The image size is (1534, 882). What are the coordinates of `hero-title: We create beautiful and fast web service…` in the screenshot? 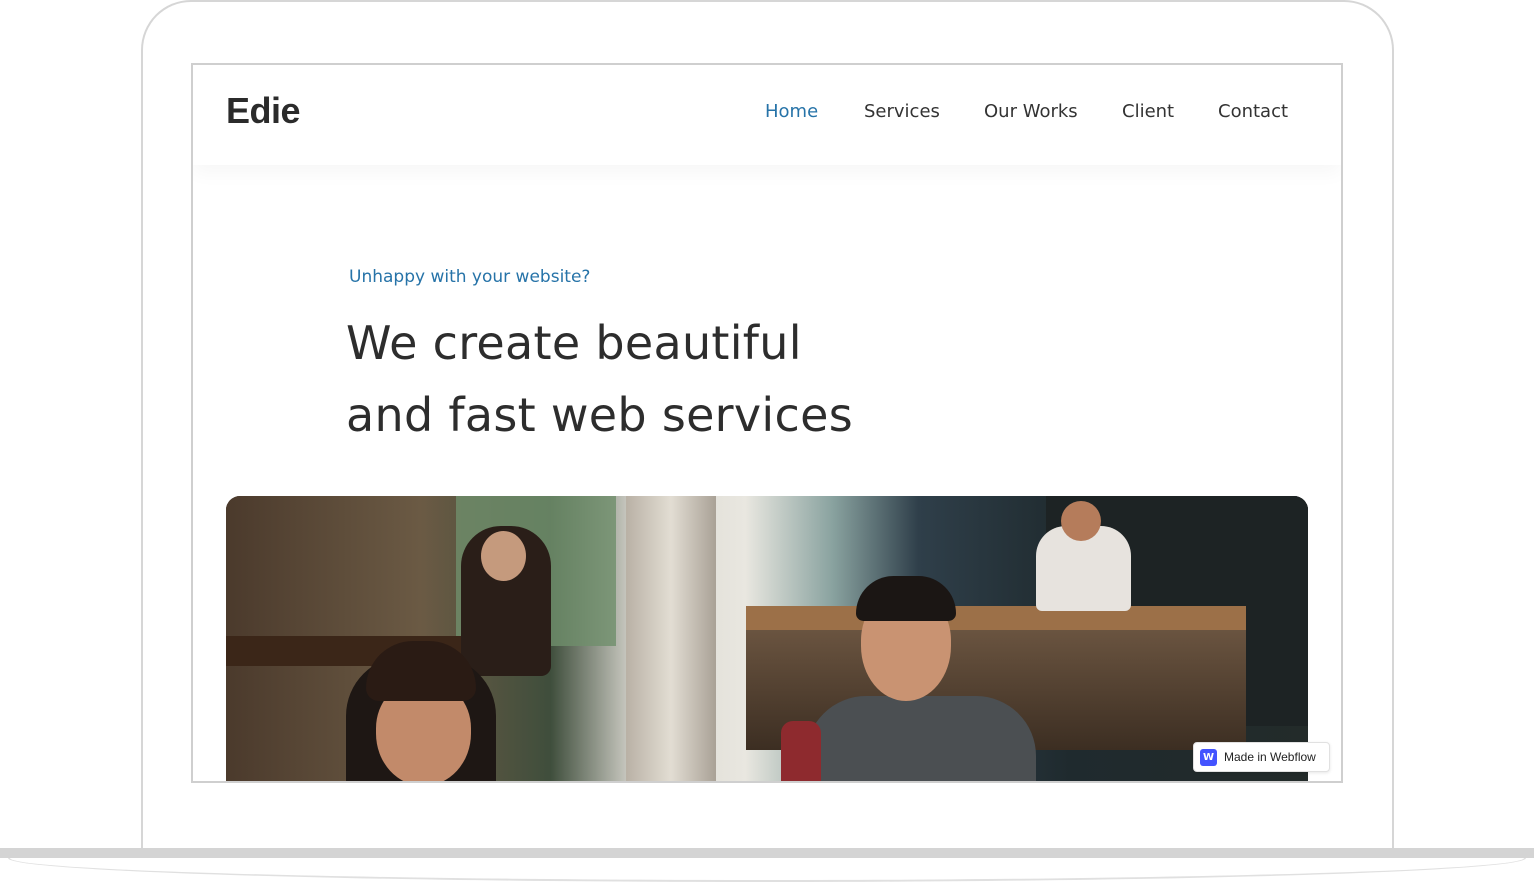 It's located at (646, 379).